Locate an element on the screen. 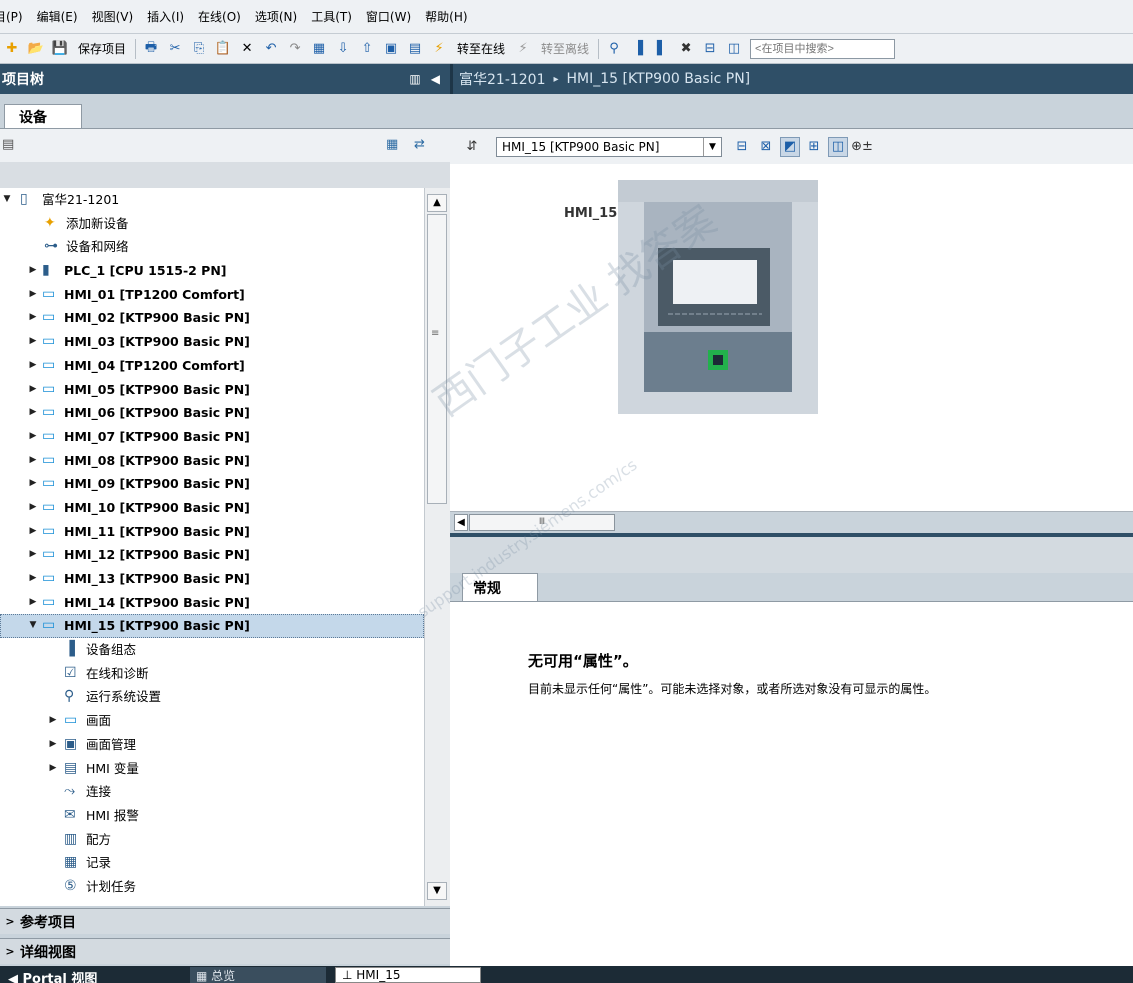 Image resolution: width=1133 pixels, height=983 pixels. overview-tab: ▦ 总览 is located at coordinates (258, 975).